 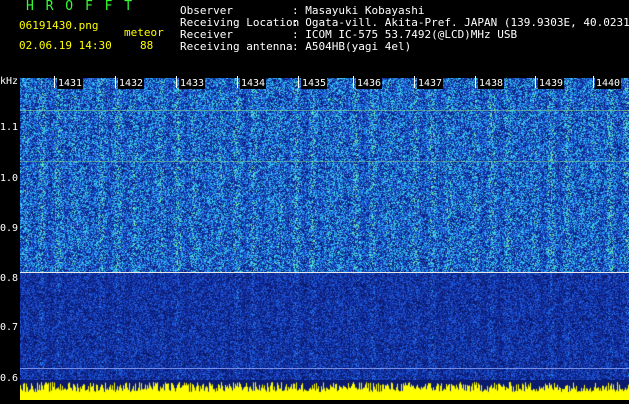 I want to click on mode-label: meteor, so click(x=144, y=32).